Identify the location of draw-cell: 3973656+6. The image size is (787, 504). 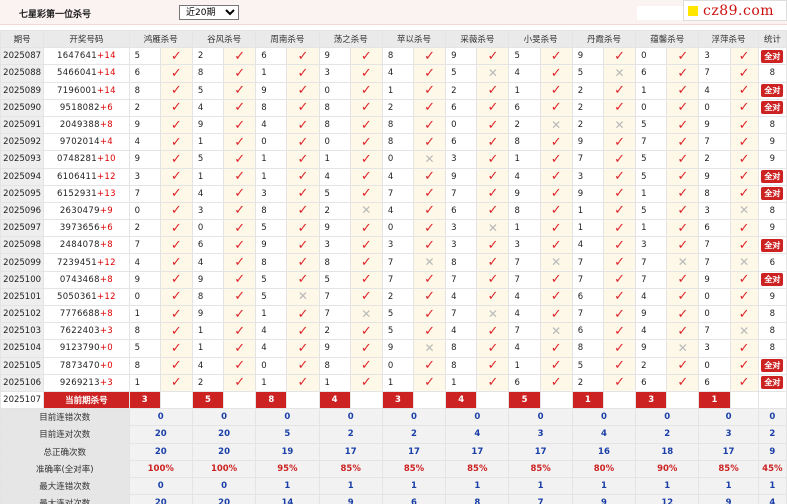
(86, 228).